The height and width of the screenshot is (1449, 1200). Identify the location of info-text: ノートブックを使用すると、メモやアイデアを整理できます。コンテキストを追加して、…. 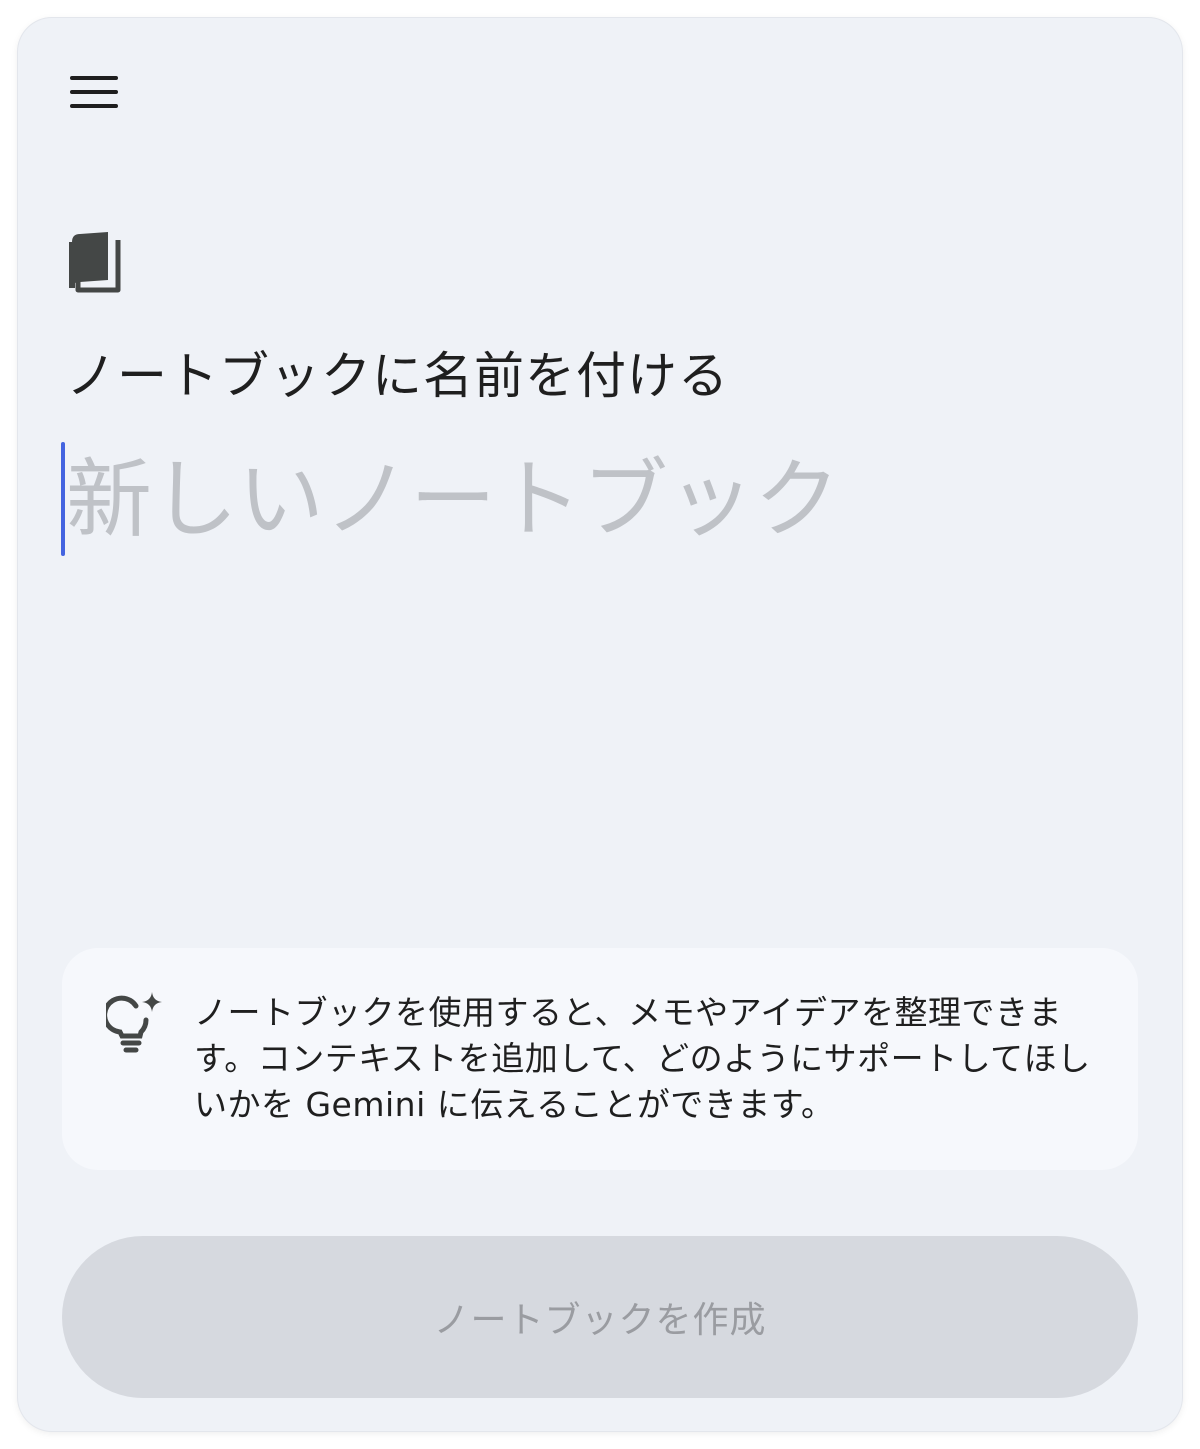
(642, 1058).